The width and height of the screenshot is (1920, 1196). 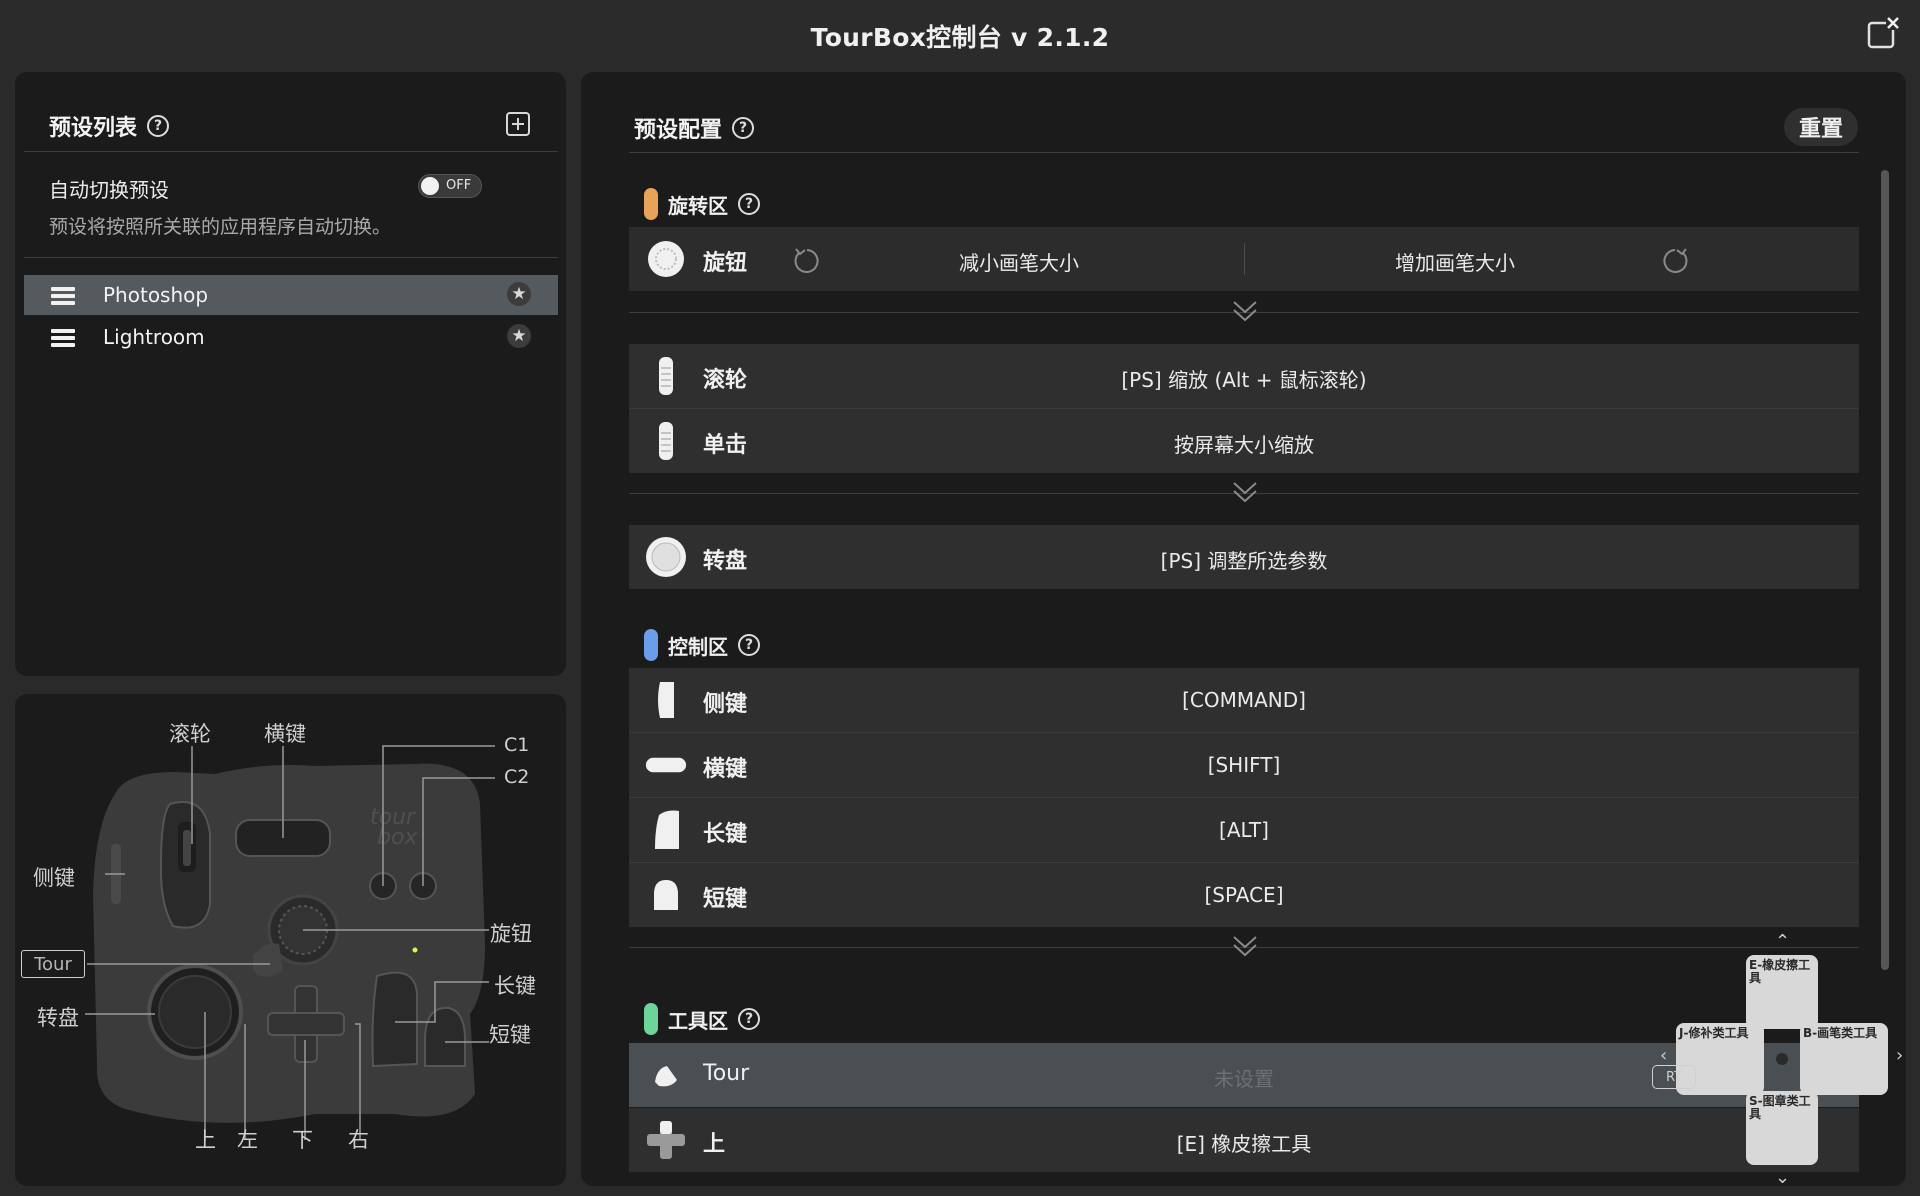 I want to click on dial-action: [PS] 调整所选参数, so click(x=1244, y=561).